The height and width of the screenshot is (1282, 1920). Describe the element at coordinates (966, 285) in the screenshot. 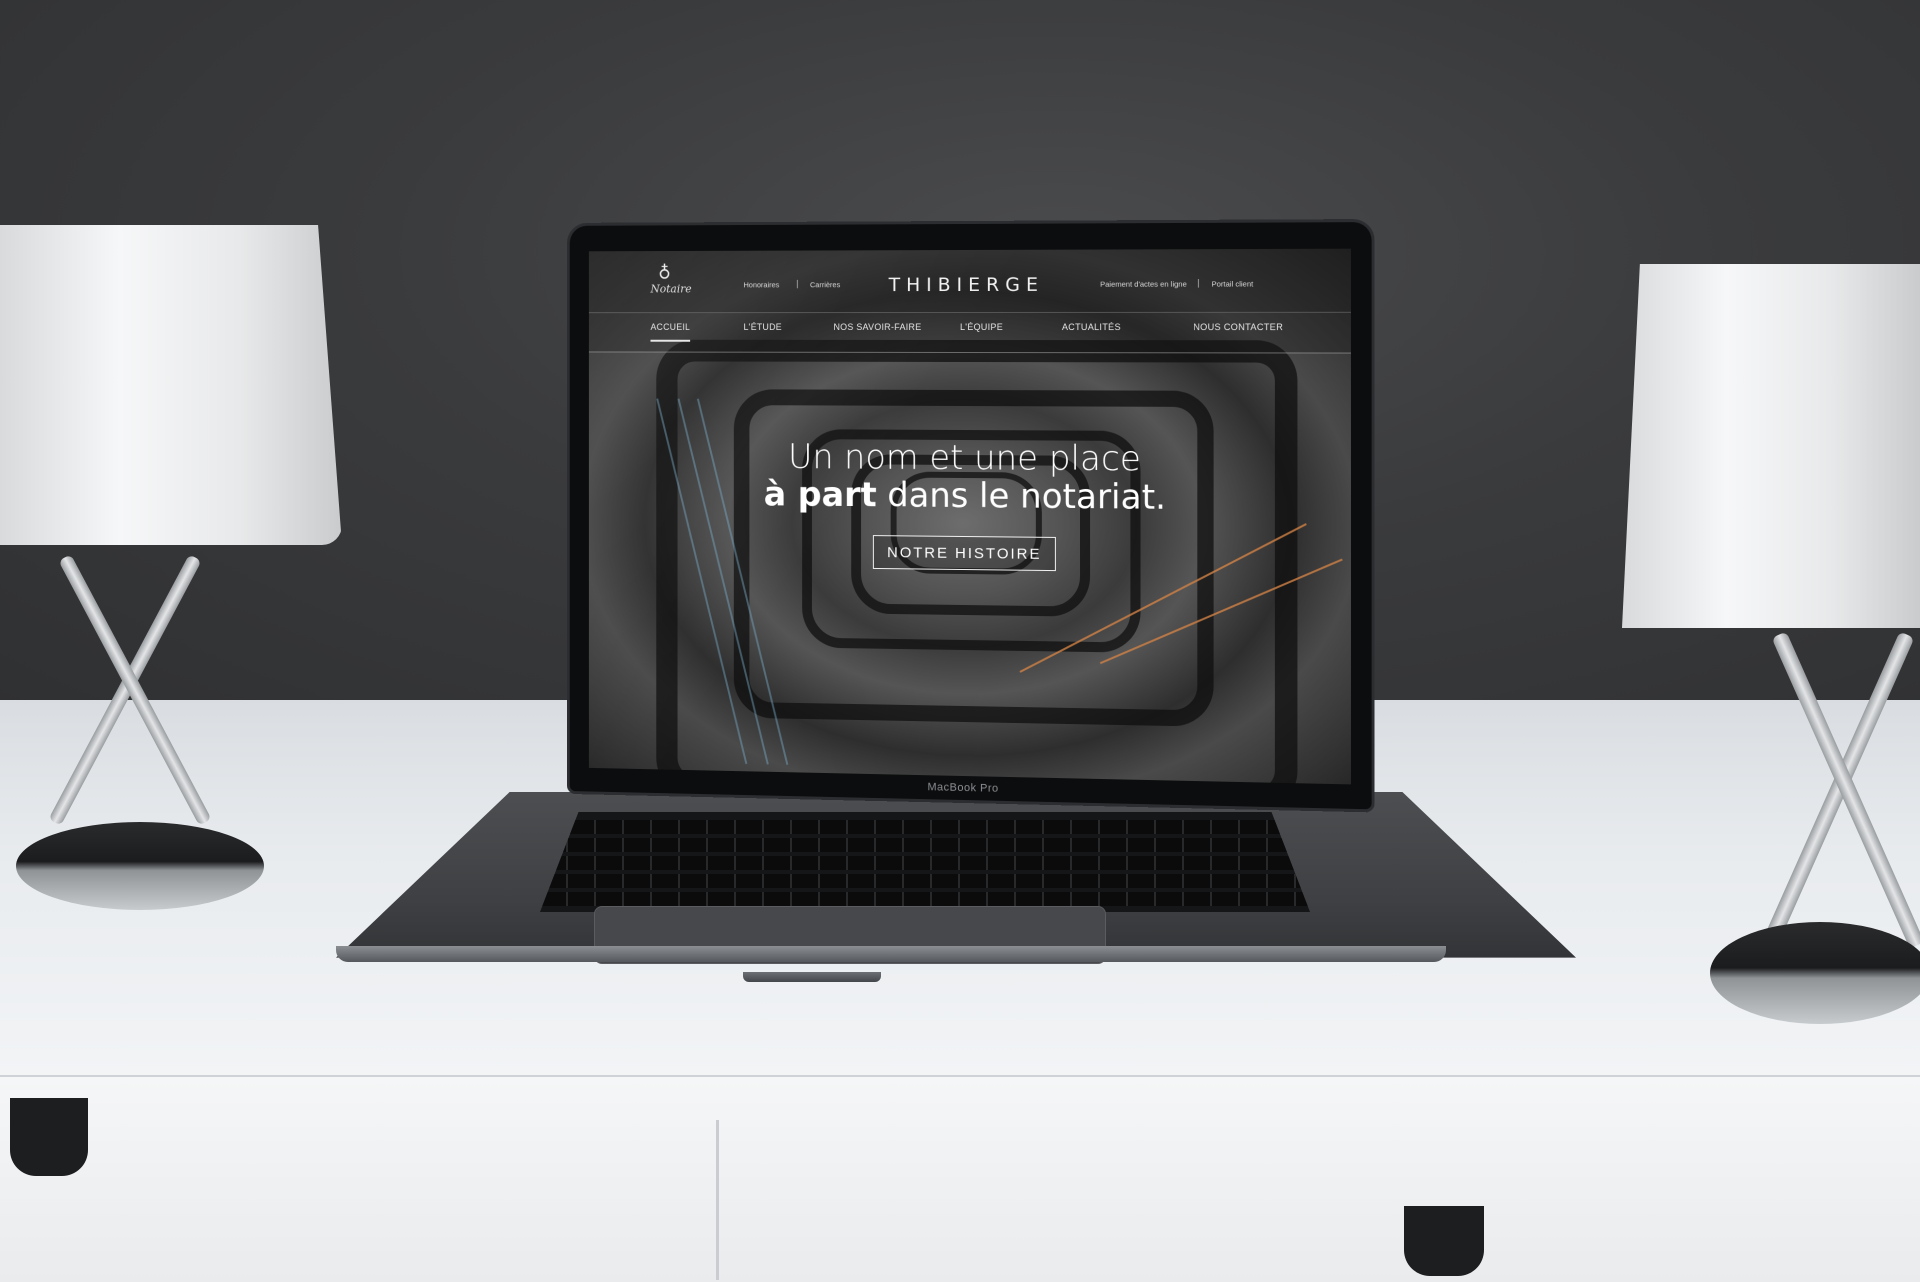

I see `brand-title: THIBIERGE` at that location.